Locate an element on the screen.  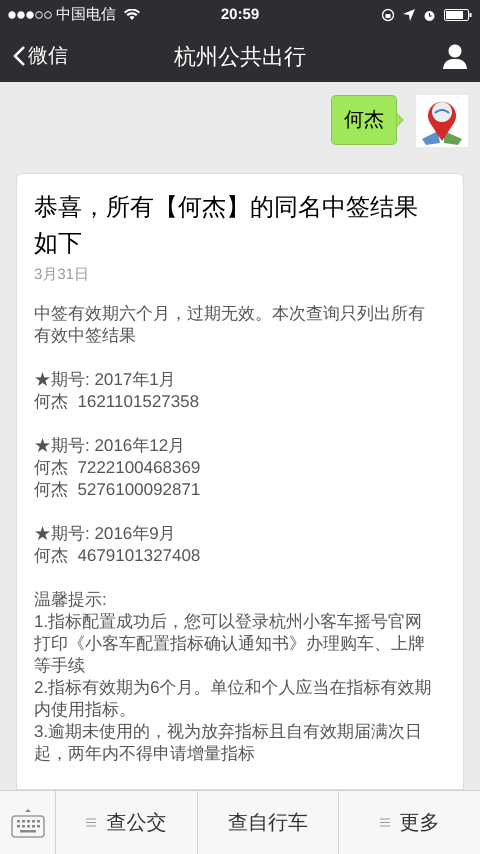
profile-button is located at coordinates (455, 56).